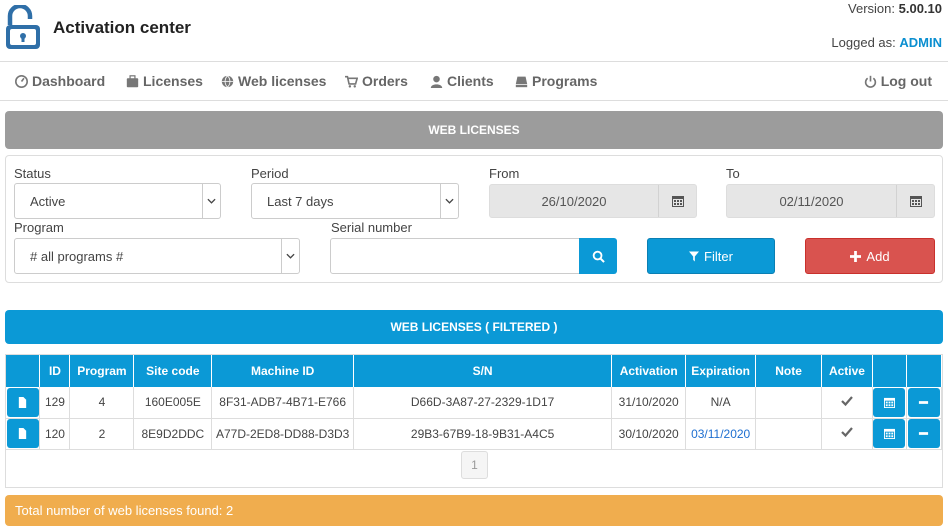 The height and width of the screenshot is (532, 948). What do you see at coordinates (474, 130) in the screenshot?
I see `filter-panel-title: WEB LICENSES` at bounding box center [474, 130].